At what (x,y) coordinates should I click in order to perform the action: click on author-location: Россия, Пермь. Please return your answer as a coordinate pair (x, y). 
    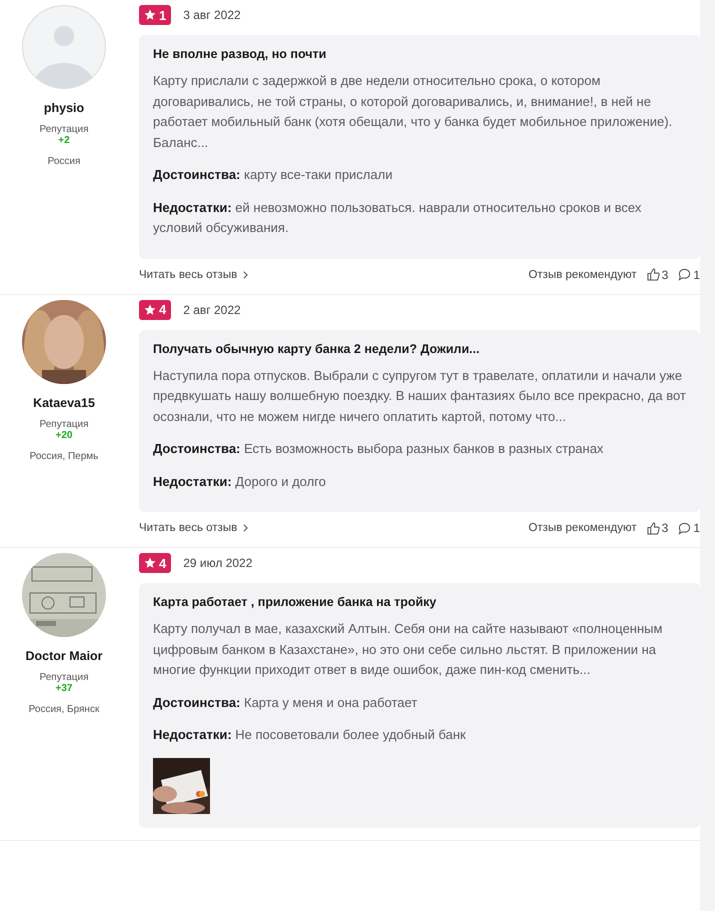
    Looking at the image, I should click on (64, 456).